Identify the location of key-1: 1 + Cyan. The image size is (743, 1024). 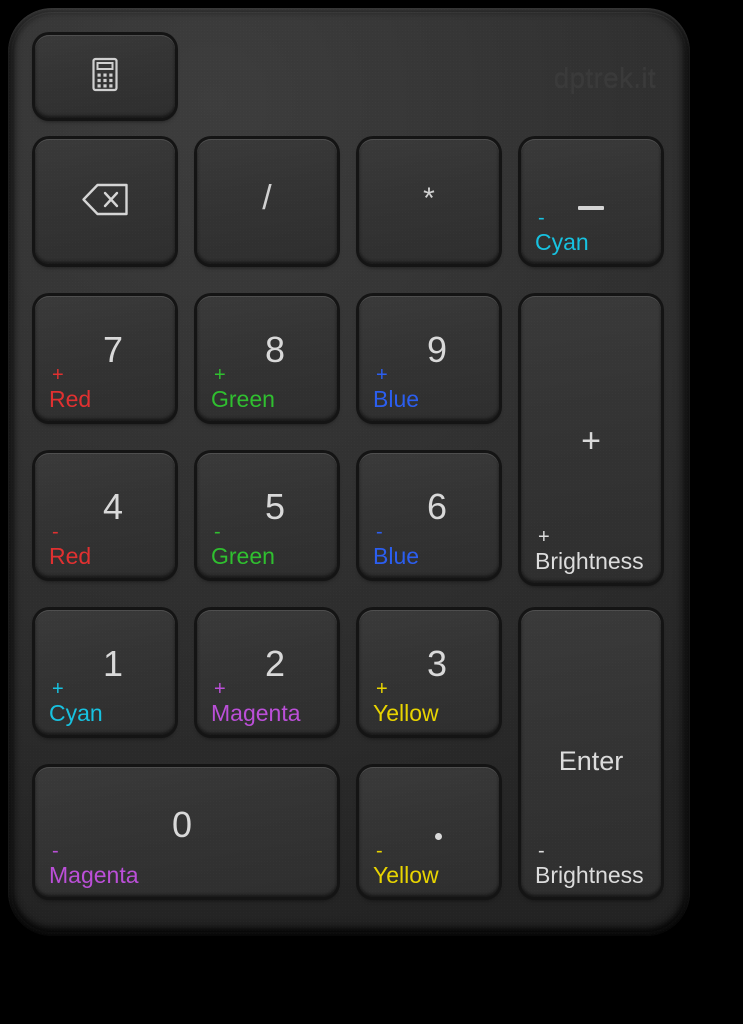
(105, 672).